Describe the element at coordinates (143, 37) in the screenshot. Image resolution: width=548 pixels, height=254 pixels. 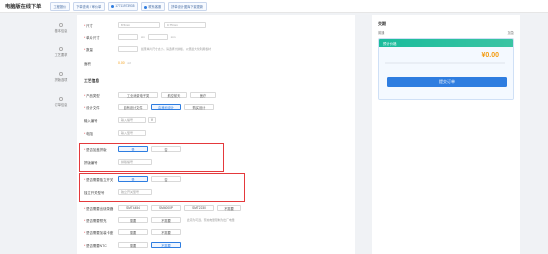
I see `size-unit-1: cm` at that location.